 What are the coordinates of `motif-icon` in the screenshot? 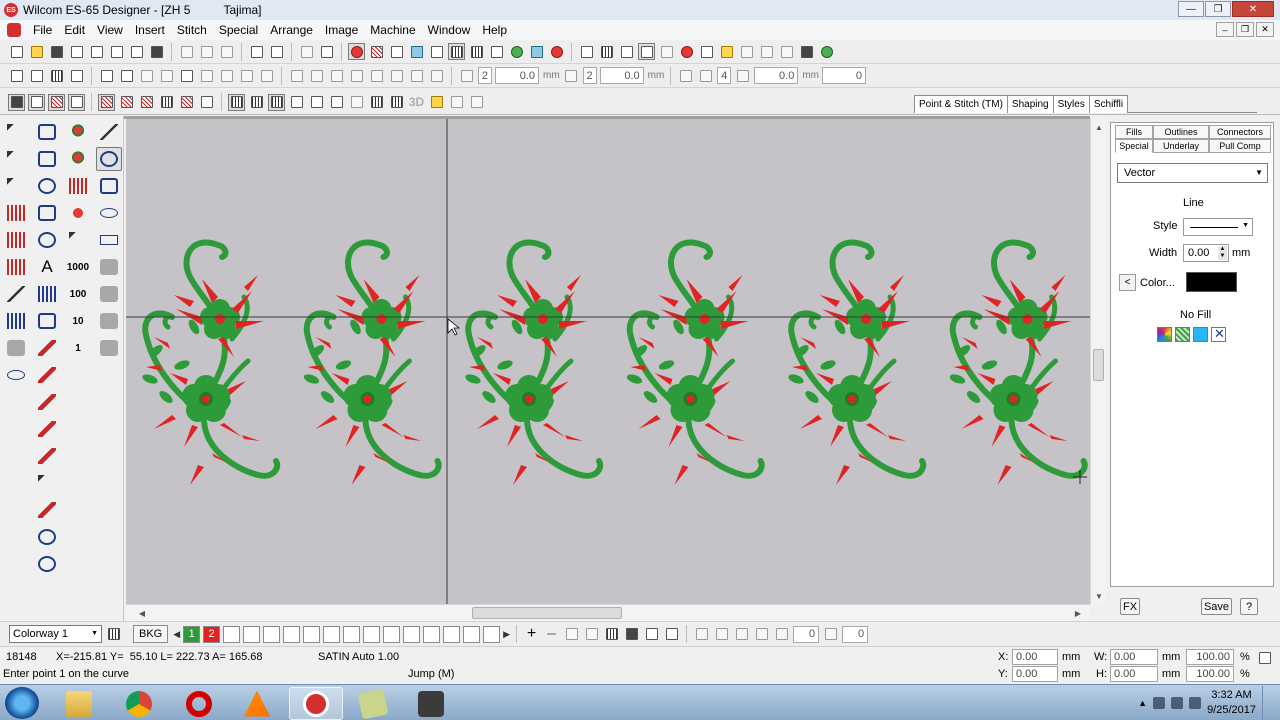 It's located at (356, 102).